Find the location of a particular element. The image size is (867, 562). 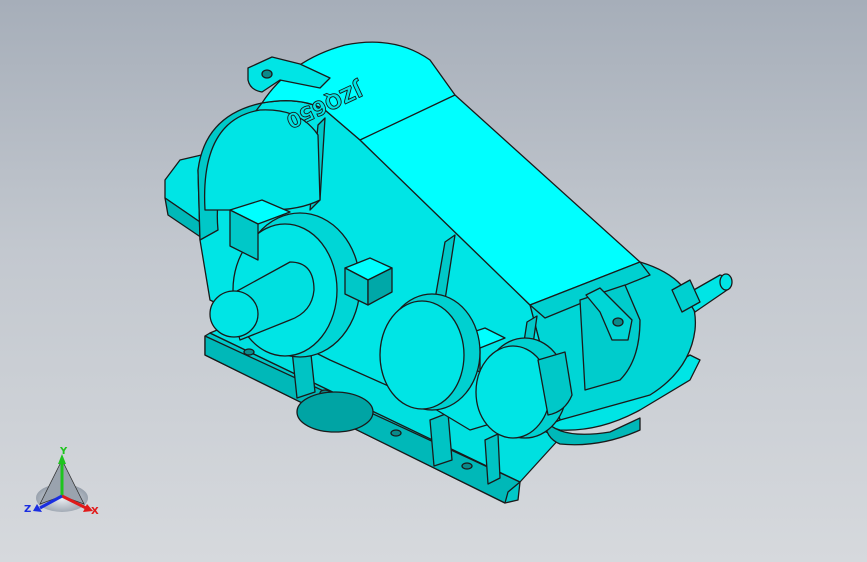

input-shaft is located at coordinates (702, 293).